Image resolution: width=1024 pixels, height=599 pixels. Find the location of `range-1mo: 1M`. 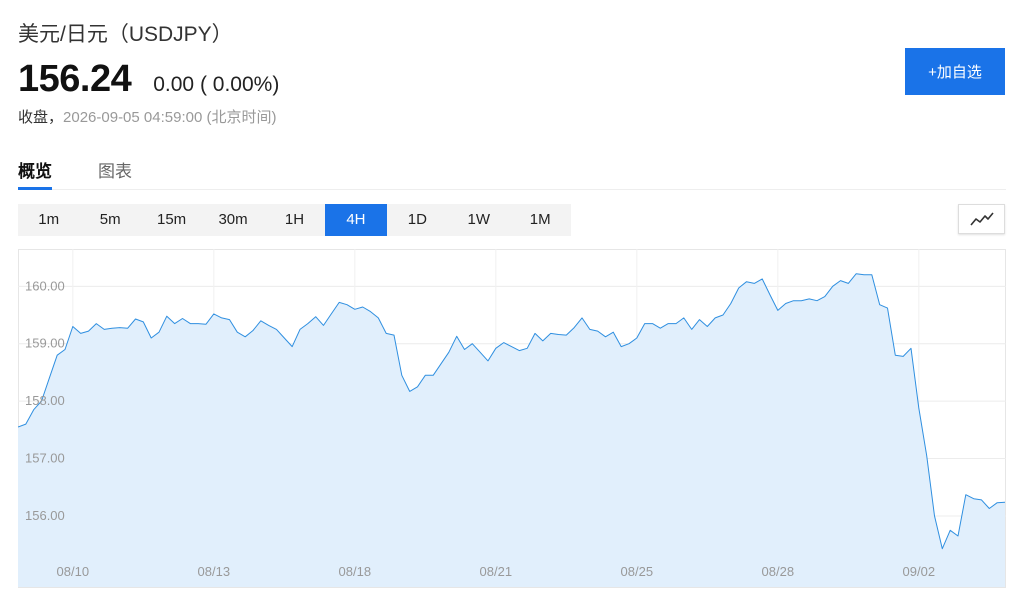

range-1mo: 1M is located at coordinates (540, 220).